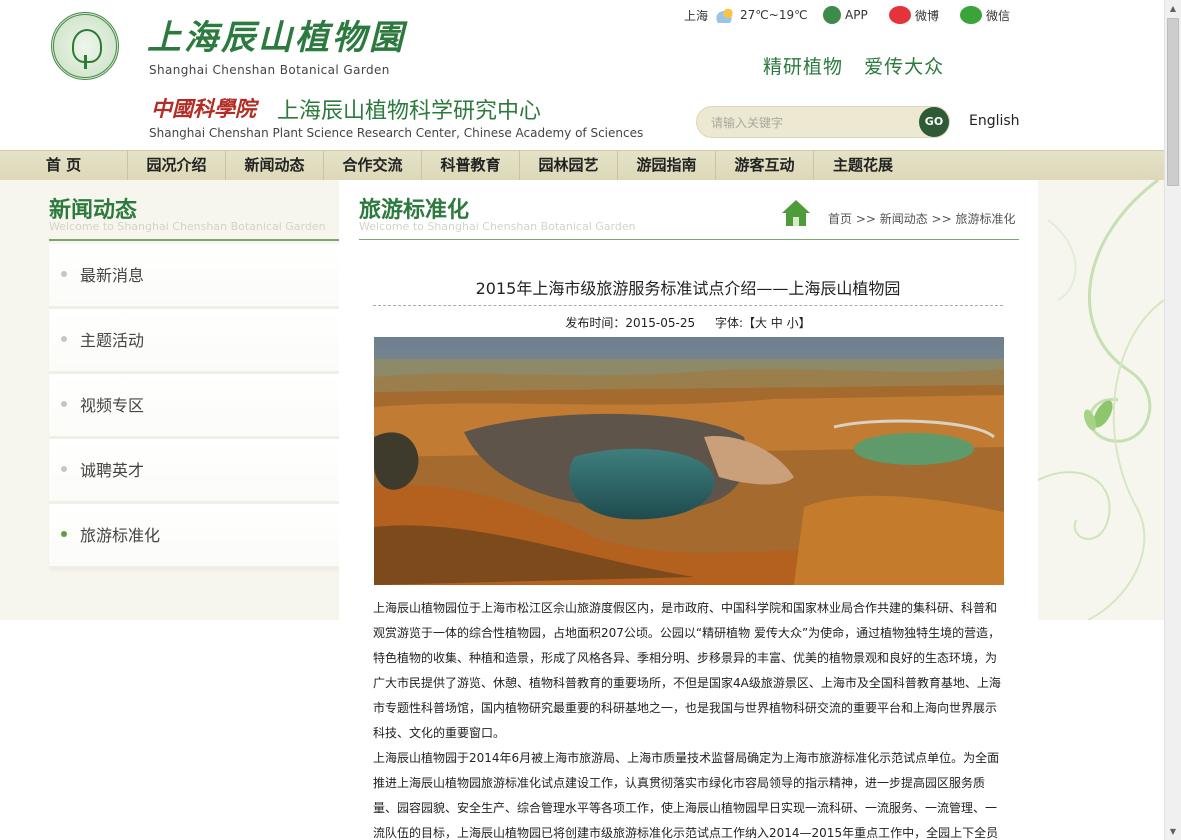  What do you see at coordinates (806, 123) in the screenshot?
I see `search-input` at bounding box center [806, 123].